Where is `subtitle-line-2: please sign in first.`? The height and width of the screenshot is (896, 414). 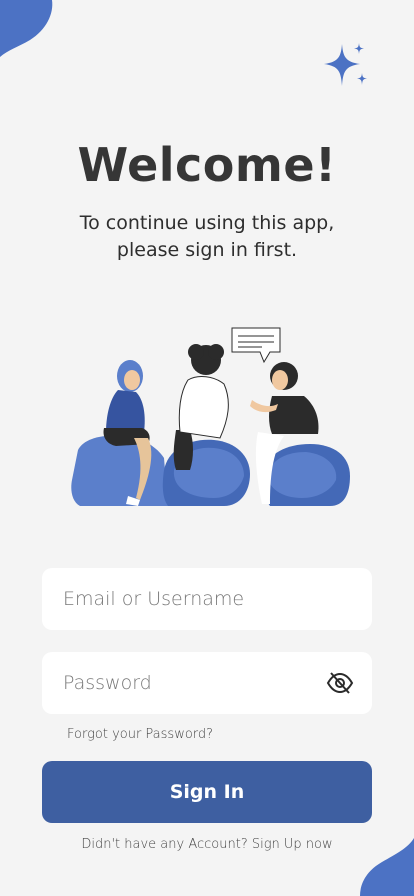
subtitle-line-2: please sign in first. is located at coordinates (207, 250).